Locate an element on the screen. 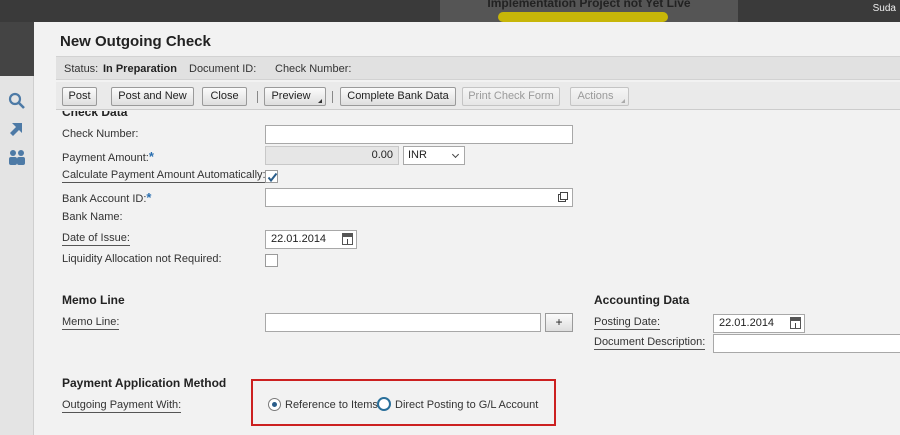 This screenshot has width=900, height=435. liquidity-checkbox is located at coordinates (271, 260).